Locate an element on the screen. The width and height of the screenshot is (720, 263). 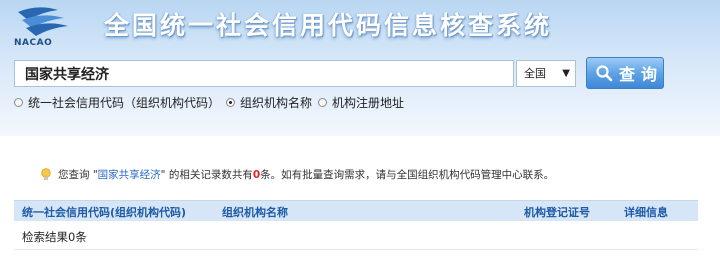
column-header-org-name: 组织机构名称 is located at coordinates (255, 212).